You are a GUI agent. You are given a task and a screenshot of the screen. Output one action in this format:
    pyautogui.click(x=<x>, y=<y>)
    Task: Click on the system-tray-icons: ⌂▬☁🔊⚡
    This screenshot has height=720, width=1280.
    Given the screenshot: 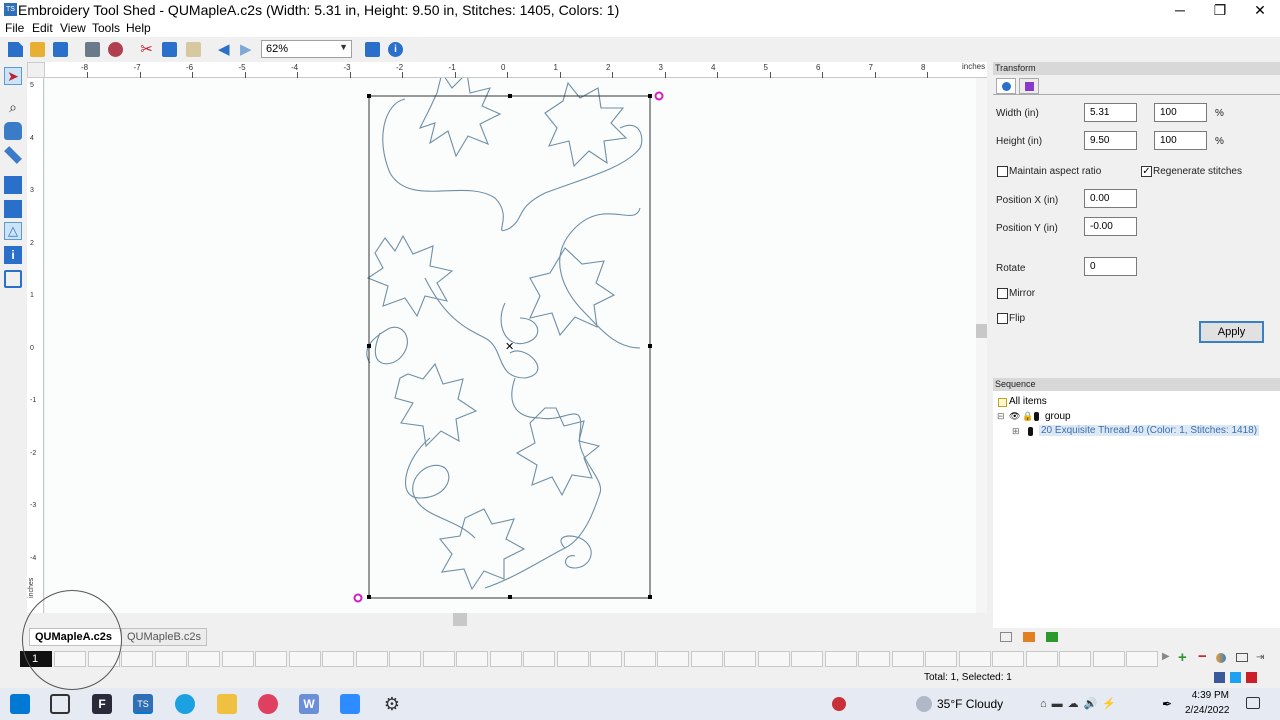 What is the action you would take?
    pyautogui.click(x=1080, y=703)
    